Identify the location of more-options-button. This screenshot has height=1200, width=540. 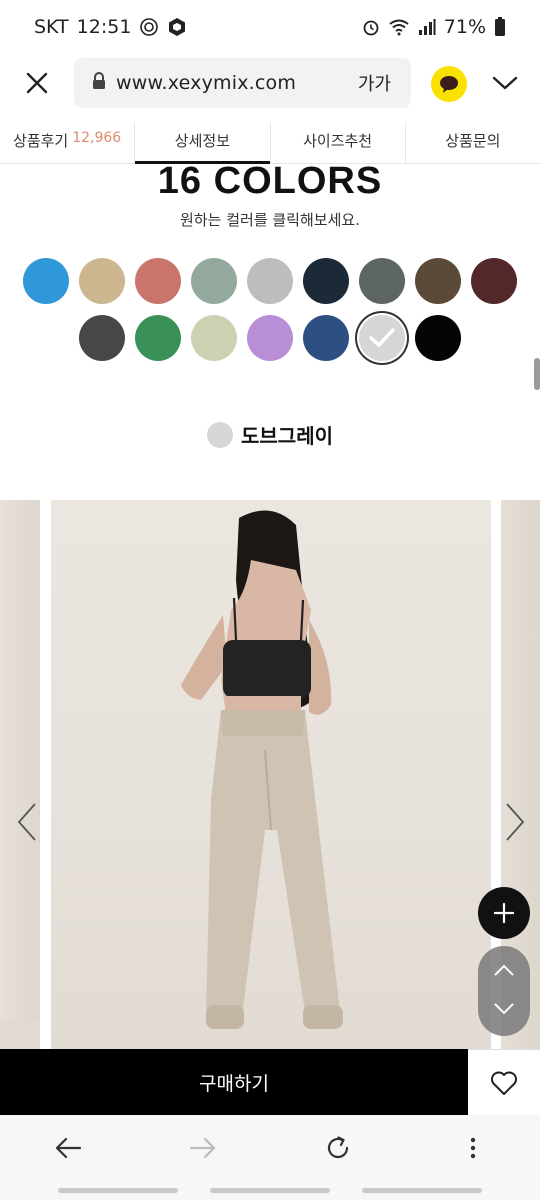
(473, 1148).